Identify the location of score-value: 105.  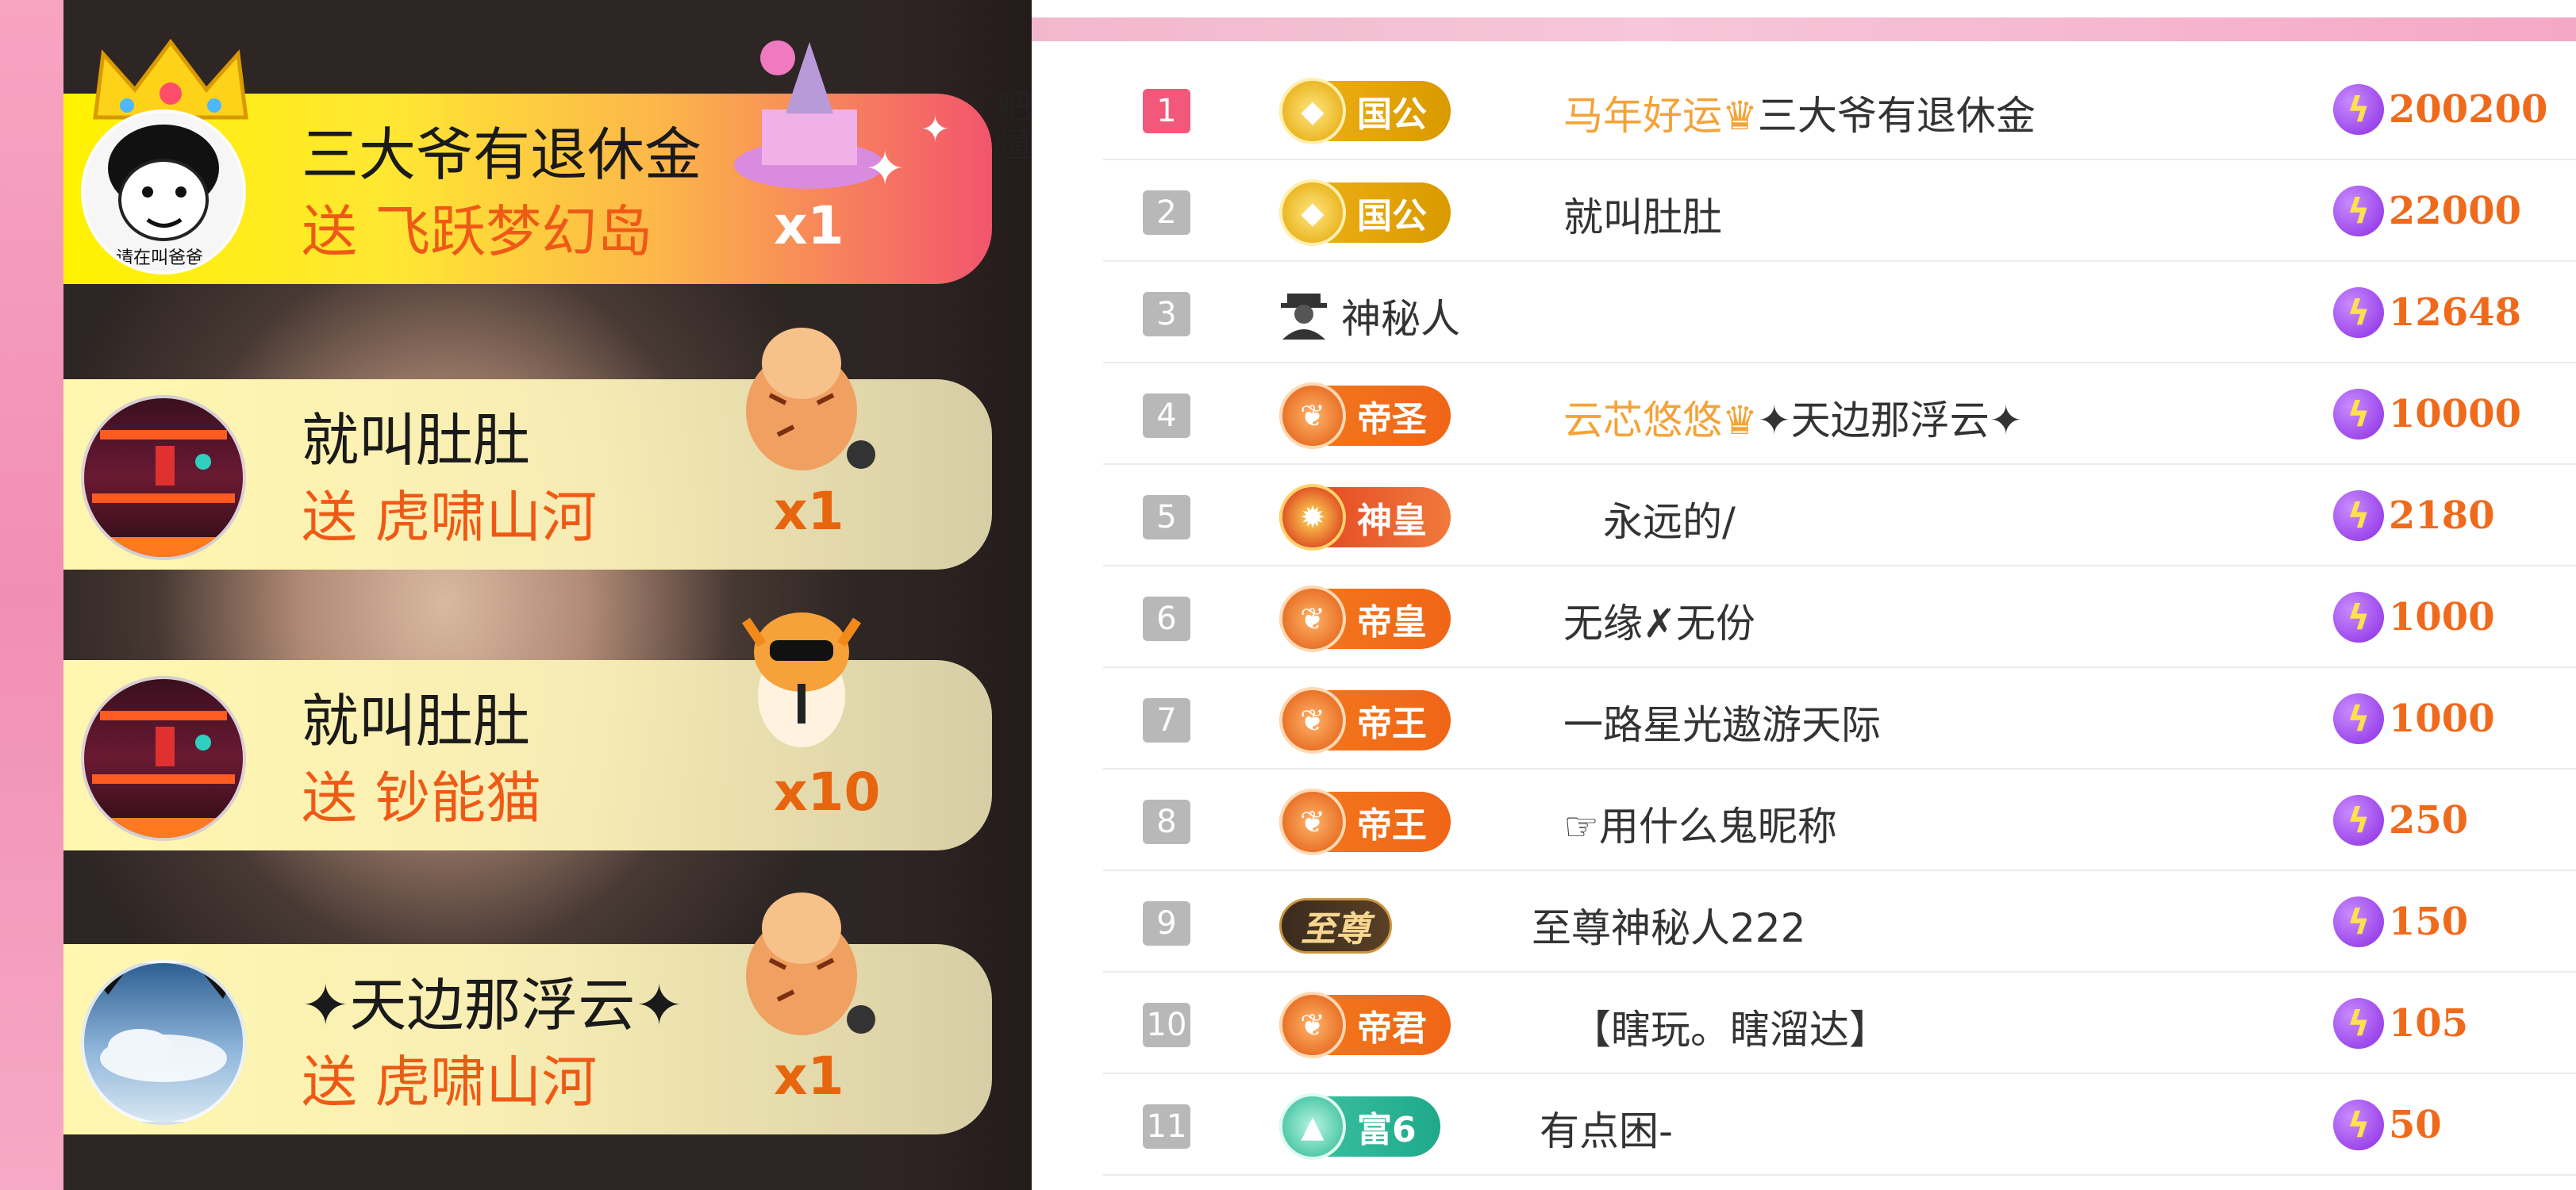
(2429, 1023).